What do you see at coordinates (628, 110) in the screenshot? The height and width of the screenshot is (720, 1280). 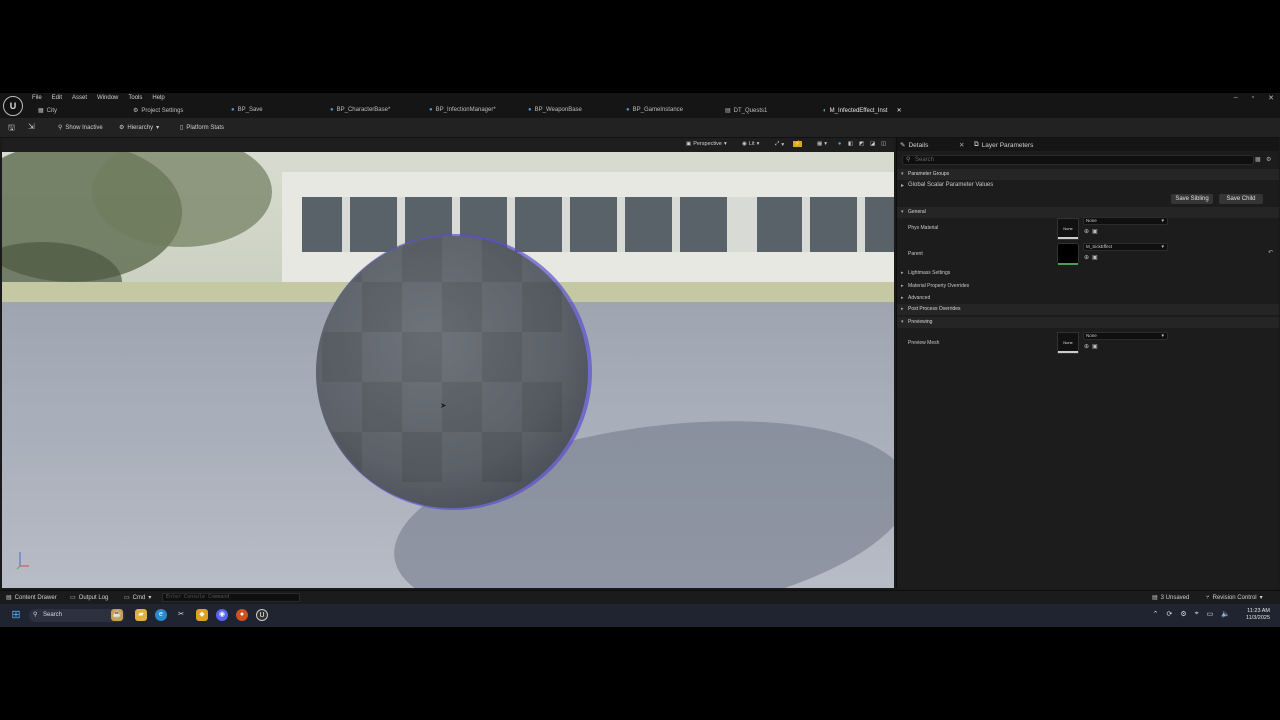 I see `blueprint-icon: ●` at bounding box center [628, 110].